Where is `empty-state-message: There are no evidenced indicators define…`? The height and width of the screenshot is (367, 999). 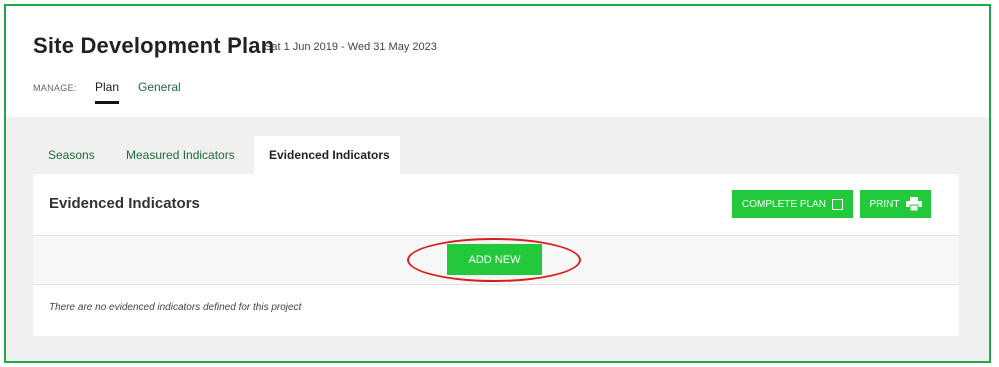 empty-state-message: There are no evidenced indicators define… is located at coordinates (175, 307).